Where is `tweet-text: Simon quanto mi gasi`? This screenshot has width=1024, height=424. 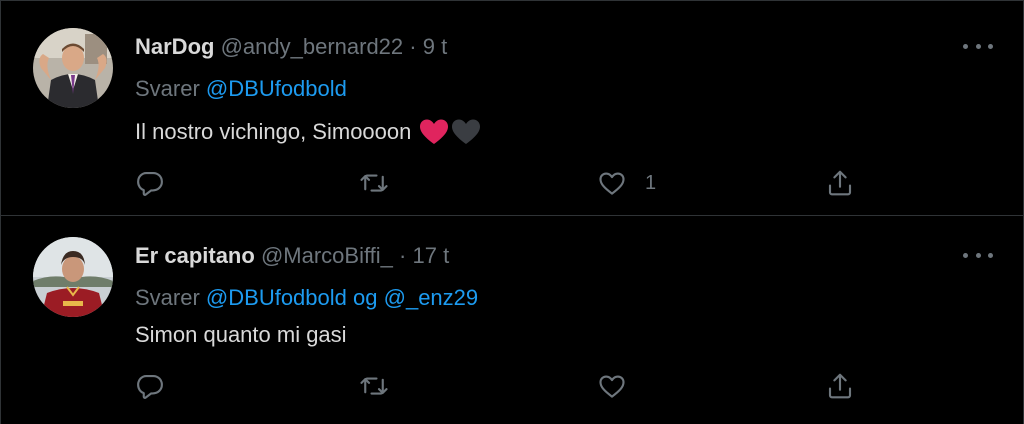
tweet-text: Simon quanto mi gasi is located at coordinates (241, 335).